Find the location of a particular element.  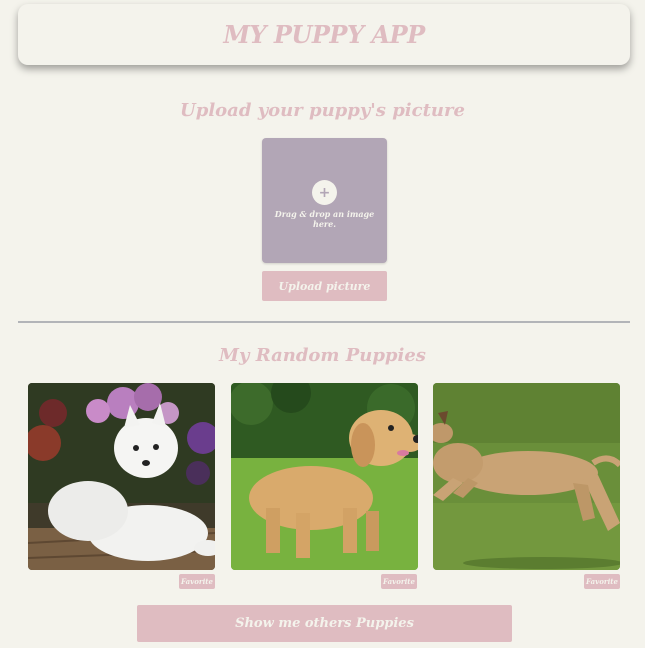

app-header: MY PUPPY APP is located at coordinates (324, 34).